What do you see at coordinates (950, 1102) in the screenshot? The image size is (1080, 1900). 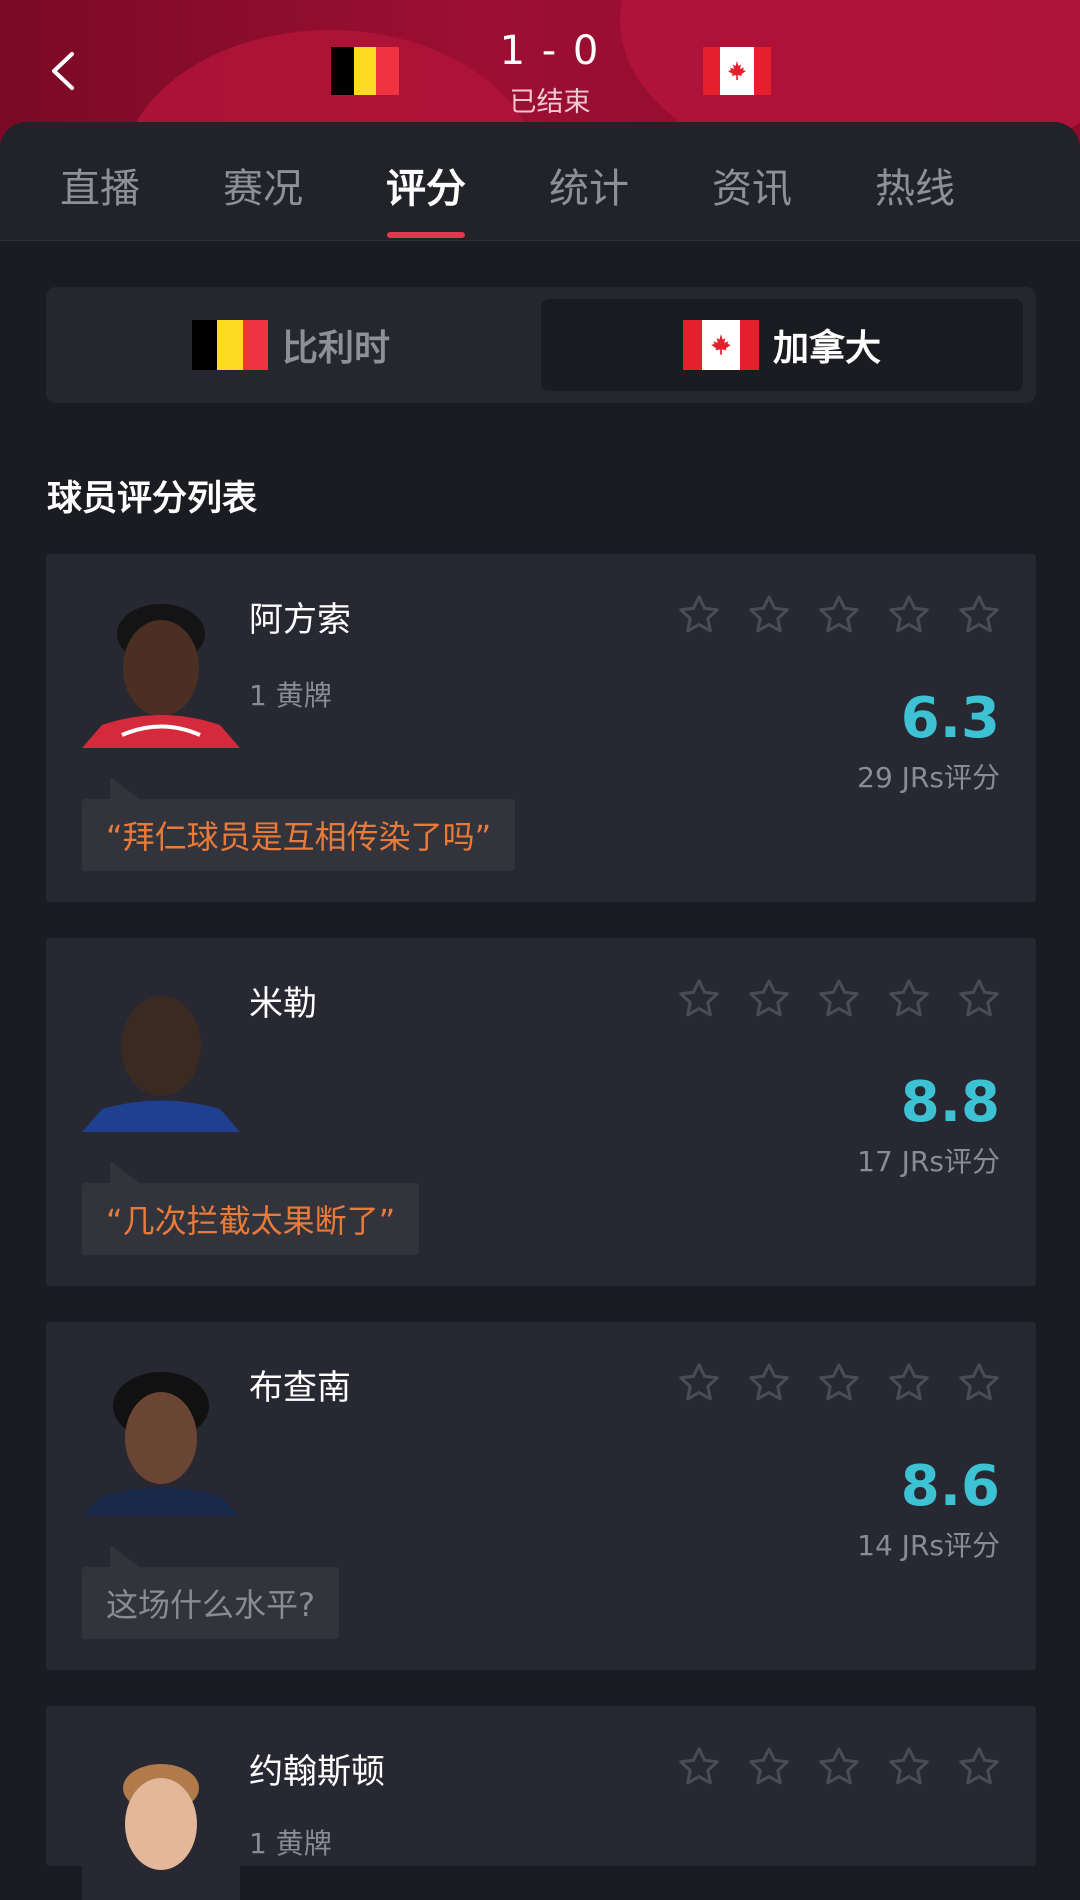 I see `player-rating: 8.8` at bounding box center [950, 1102].